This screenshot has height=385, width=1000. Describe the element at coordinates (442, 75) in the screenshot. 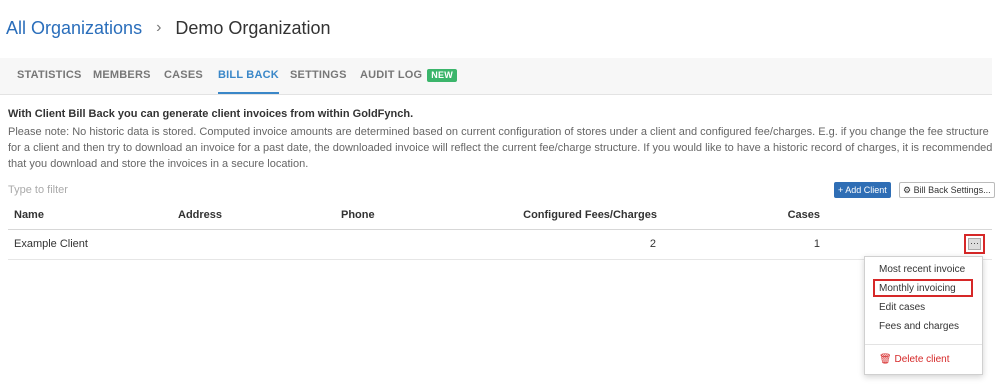

I see `new-badge: NEW` at that location.